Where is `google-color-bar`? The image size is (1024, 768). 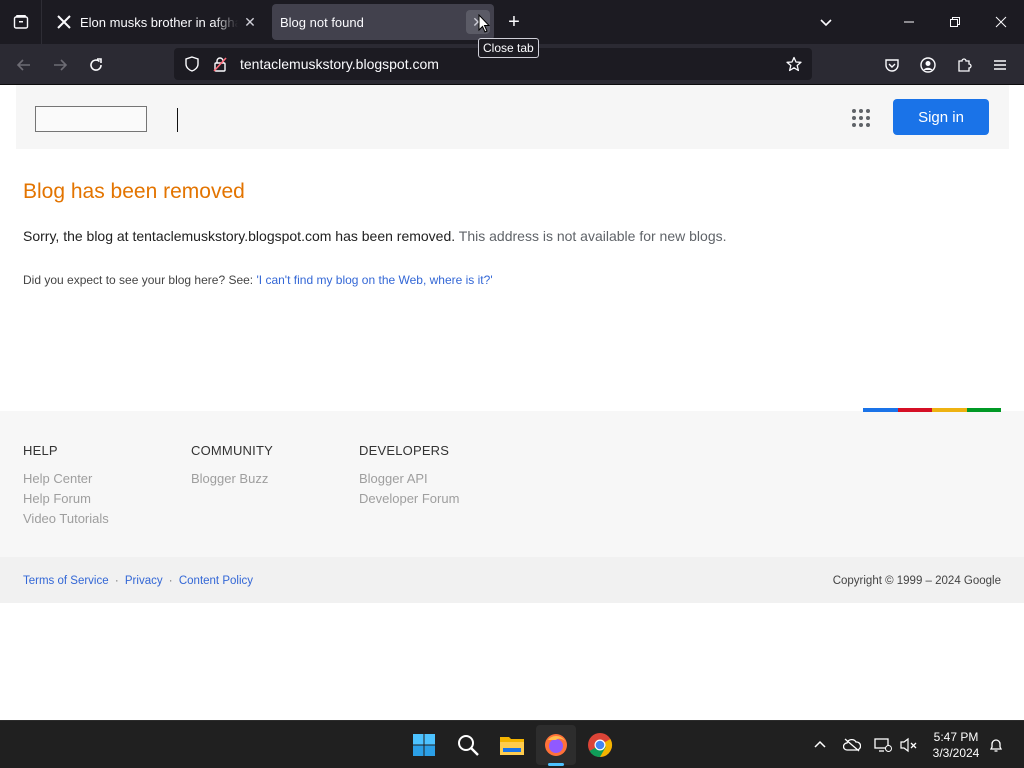 google-color-bar is located at coordinates (932, 410).